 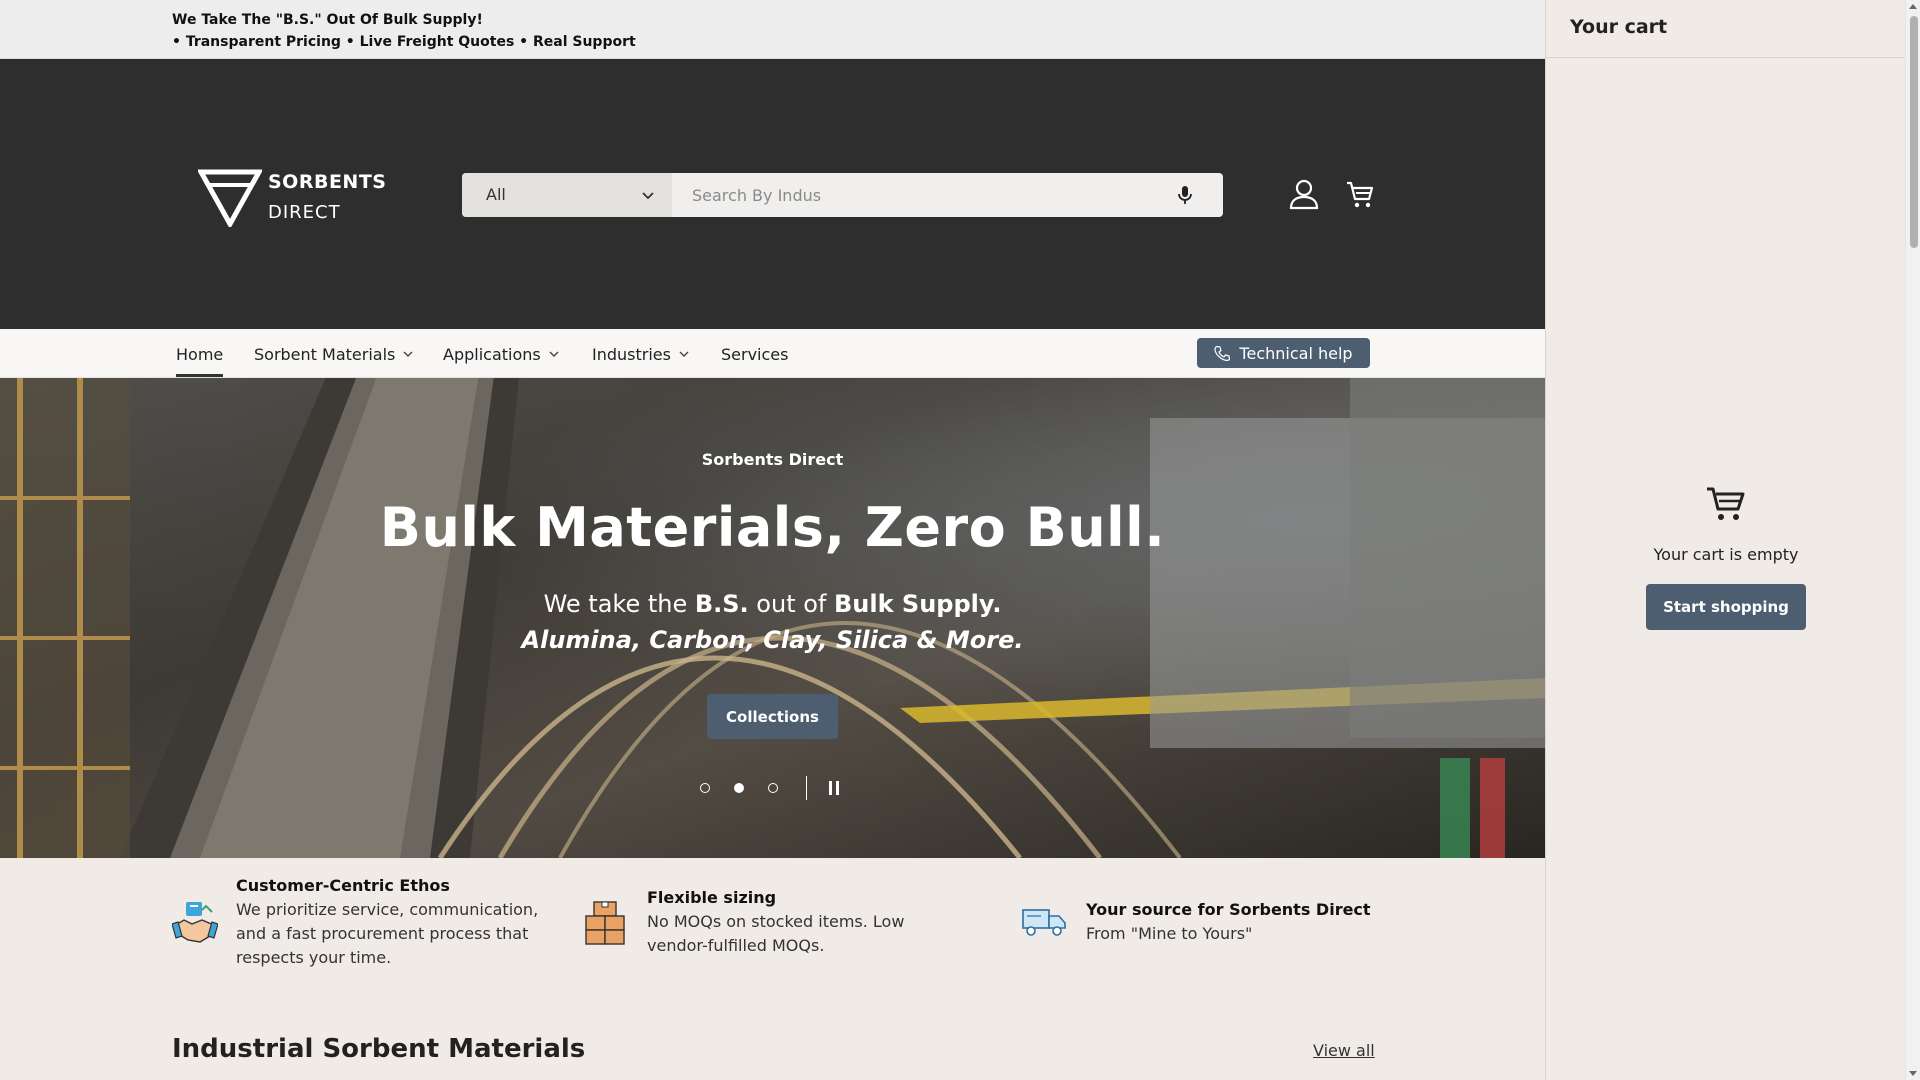 What do you see at coordinates (1228, 909) in the screenshot?
I see `feature-title: Your source for Sorbents Direct` at bounding box center [1228, 909].